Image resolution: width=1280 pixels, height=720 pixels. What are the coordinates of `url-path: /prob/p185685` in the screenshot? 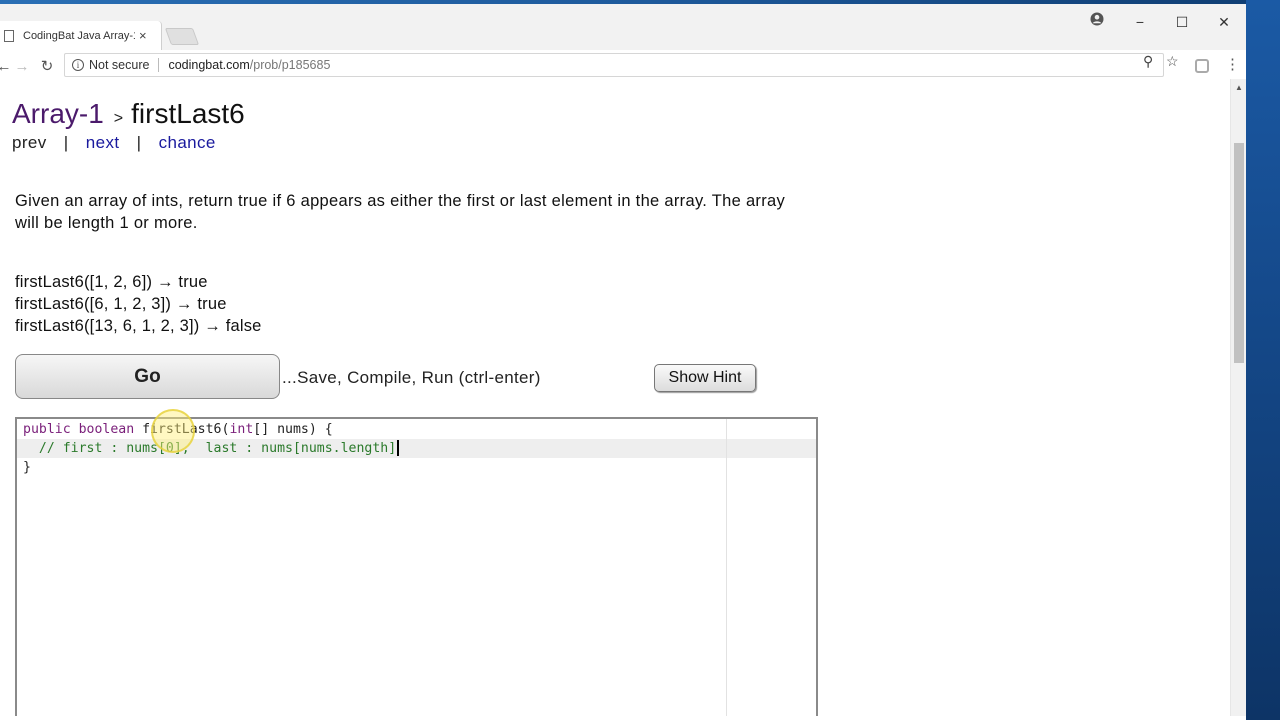 It's located at (290, 65).